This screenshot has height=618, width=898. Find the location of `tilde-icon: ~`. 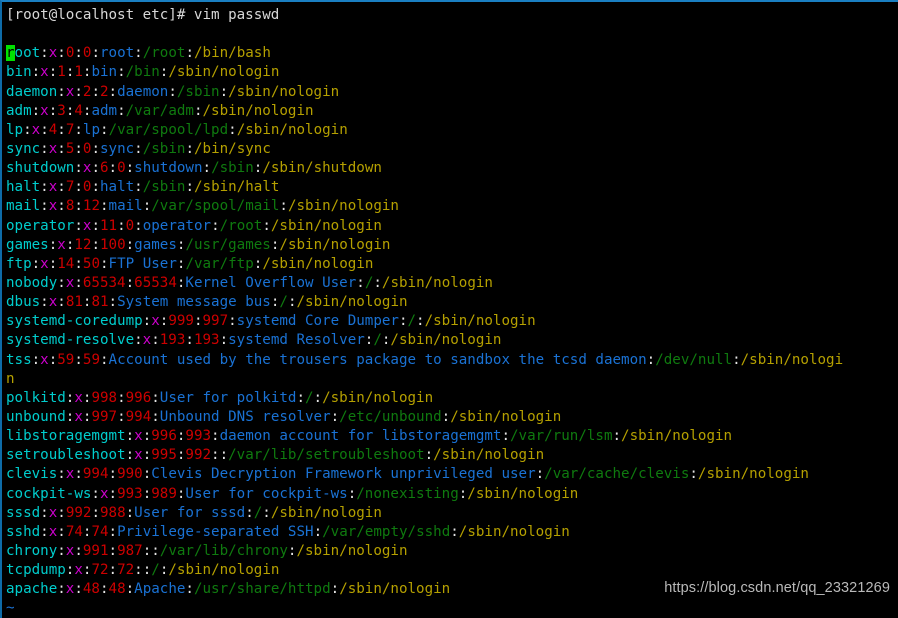

tilde-icon: ~ is located at coordinates (10, 608).